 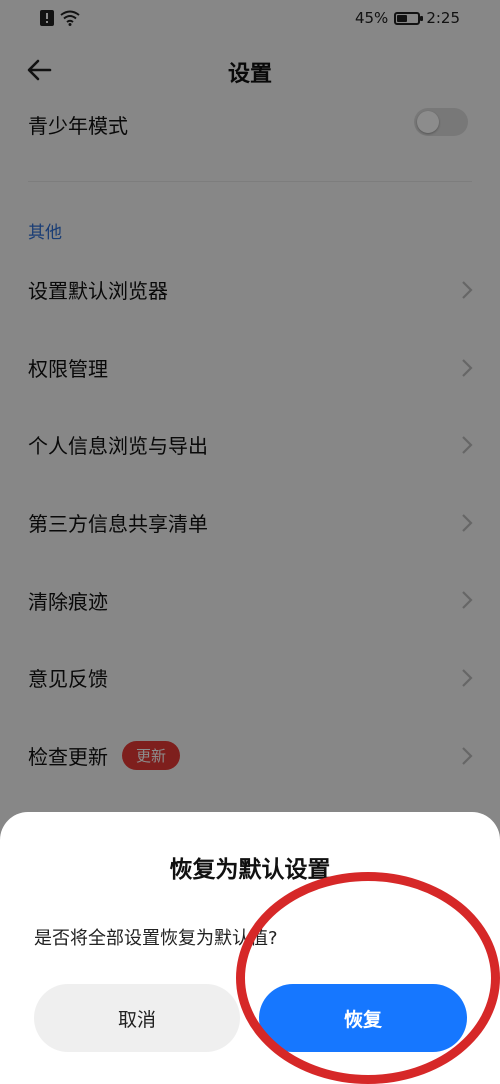 I want to click on dialog-title: 恢复为默认设置, so click(x=250, y=870).